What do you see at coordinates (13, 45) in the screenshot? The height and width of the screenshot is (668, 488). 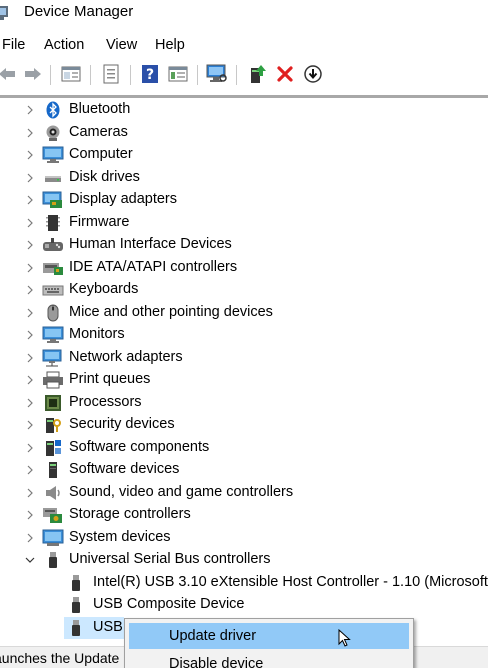 I see `menu-file: File` at bounding box center [13, 45].